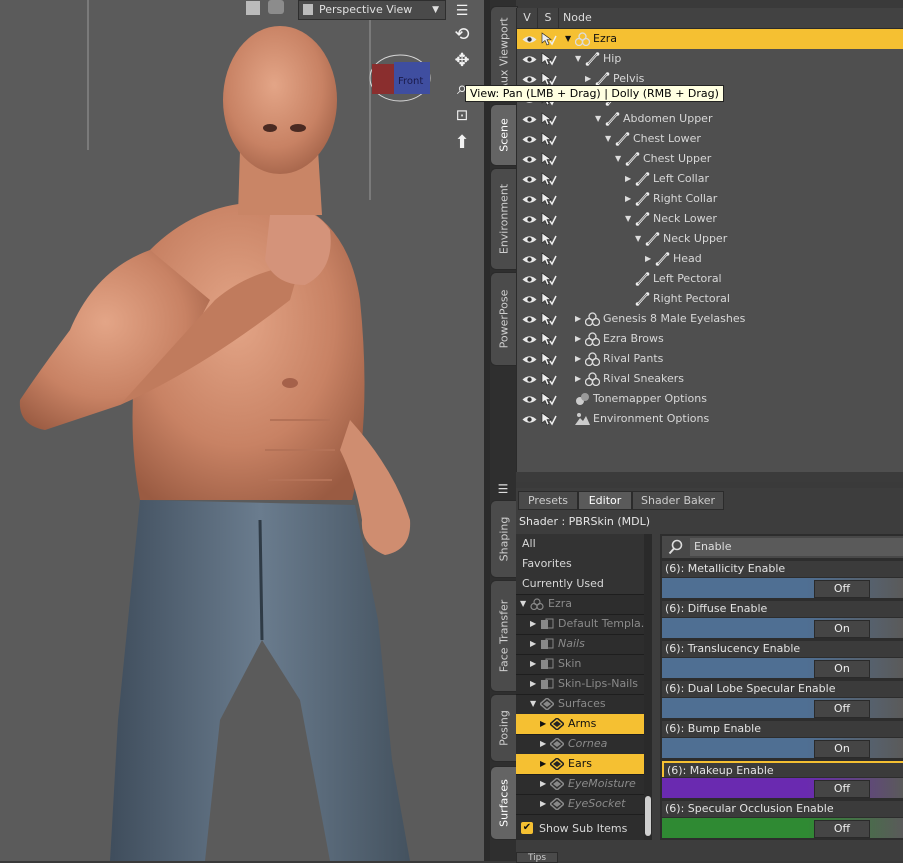 The width and height of the screenshot is (903, 863). I want to click on panel-menu-icon: ☰, so click(503, 489).